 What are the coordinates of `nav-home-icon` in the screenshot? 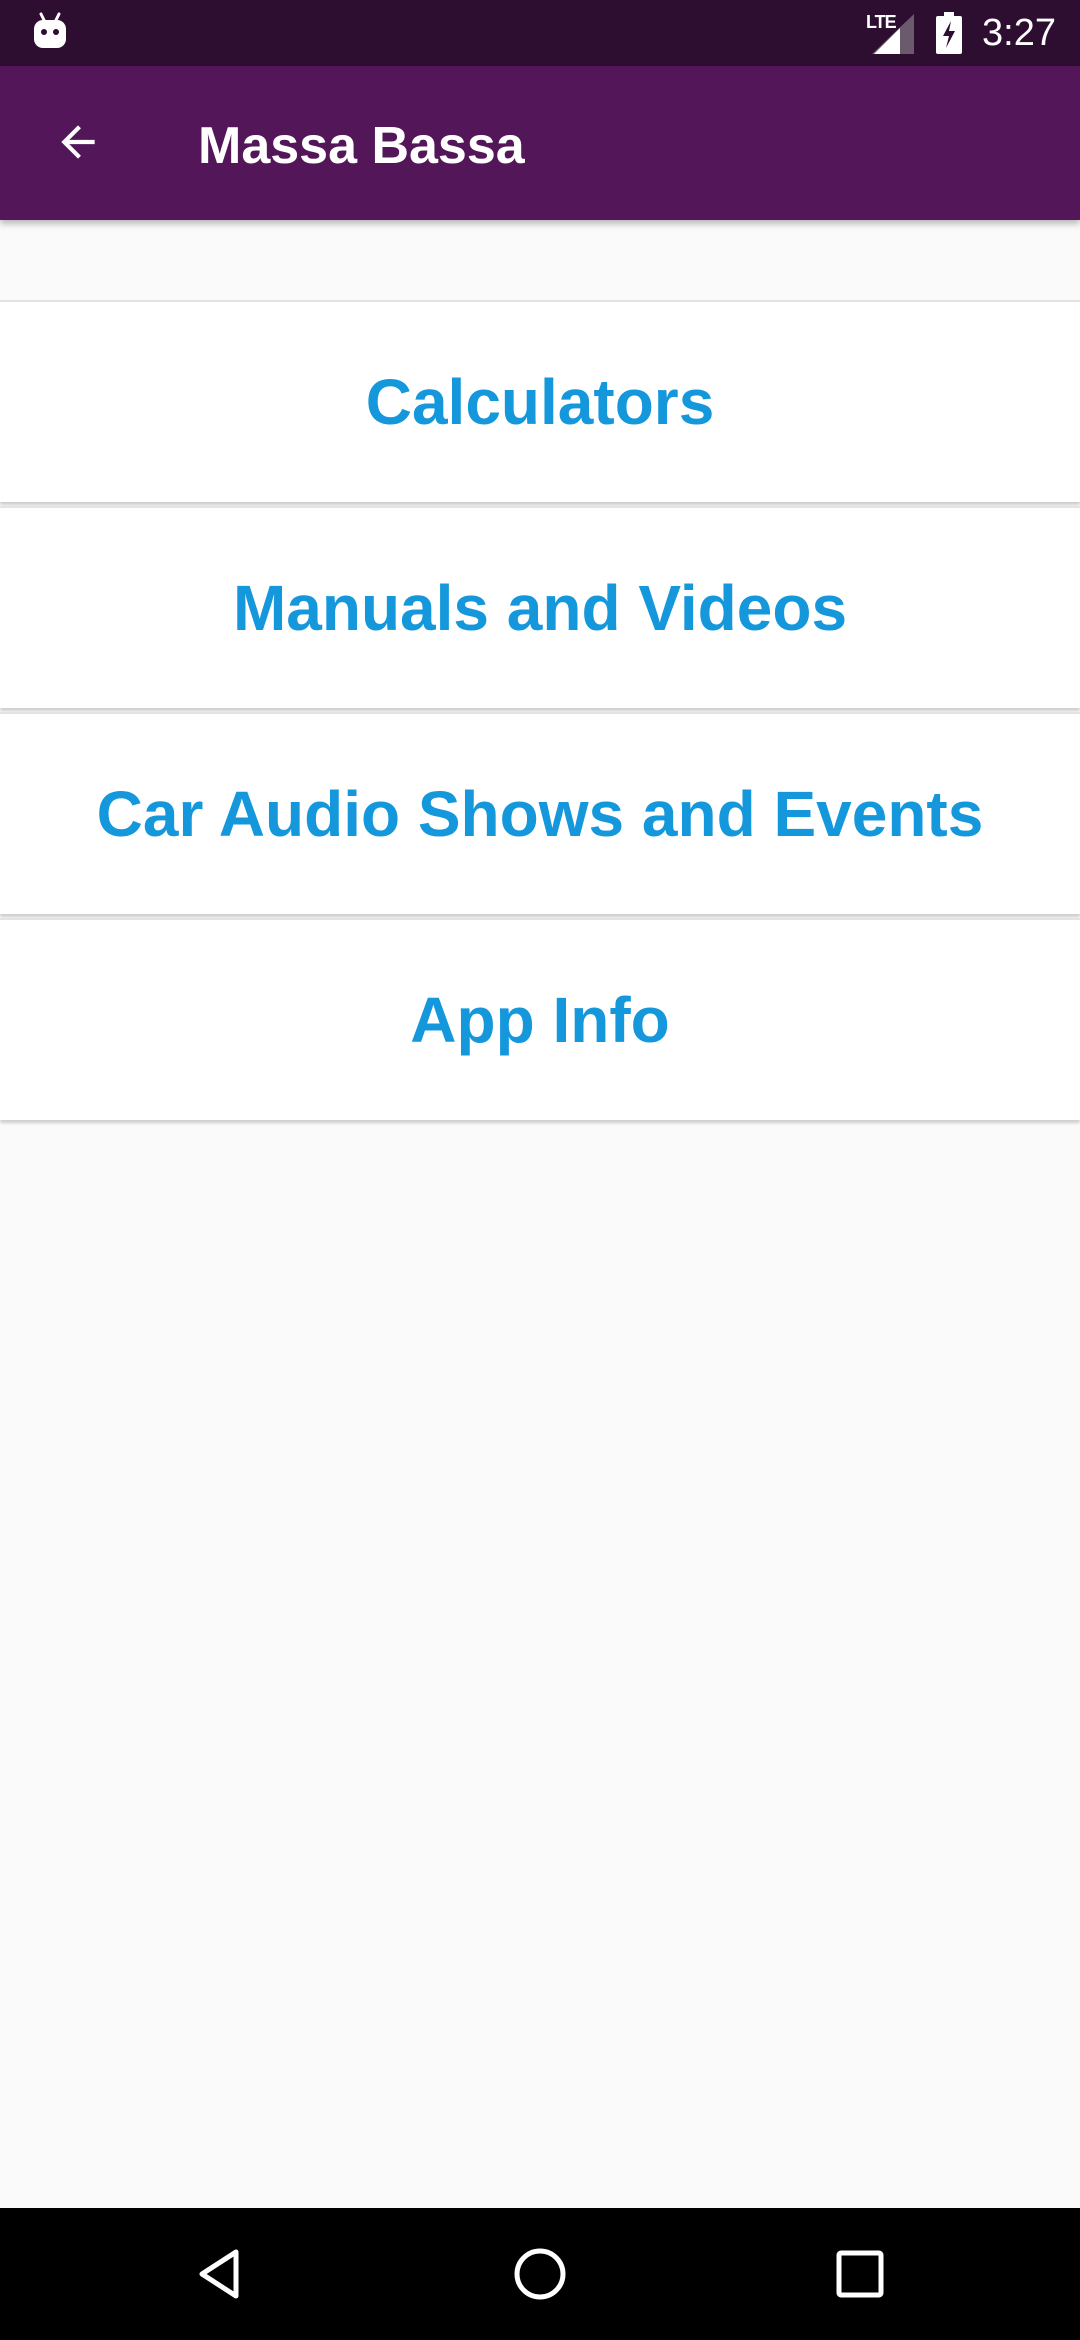 It's located at (540, 2274).